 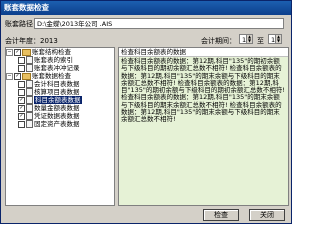 I want to click on tree-item-label: 固定资产表数据, so click(x=57, y=124).